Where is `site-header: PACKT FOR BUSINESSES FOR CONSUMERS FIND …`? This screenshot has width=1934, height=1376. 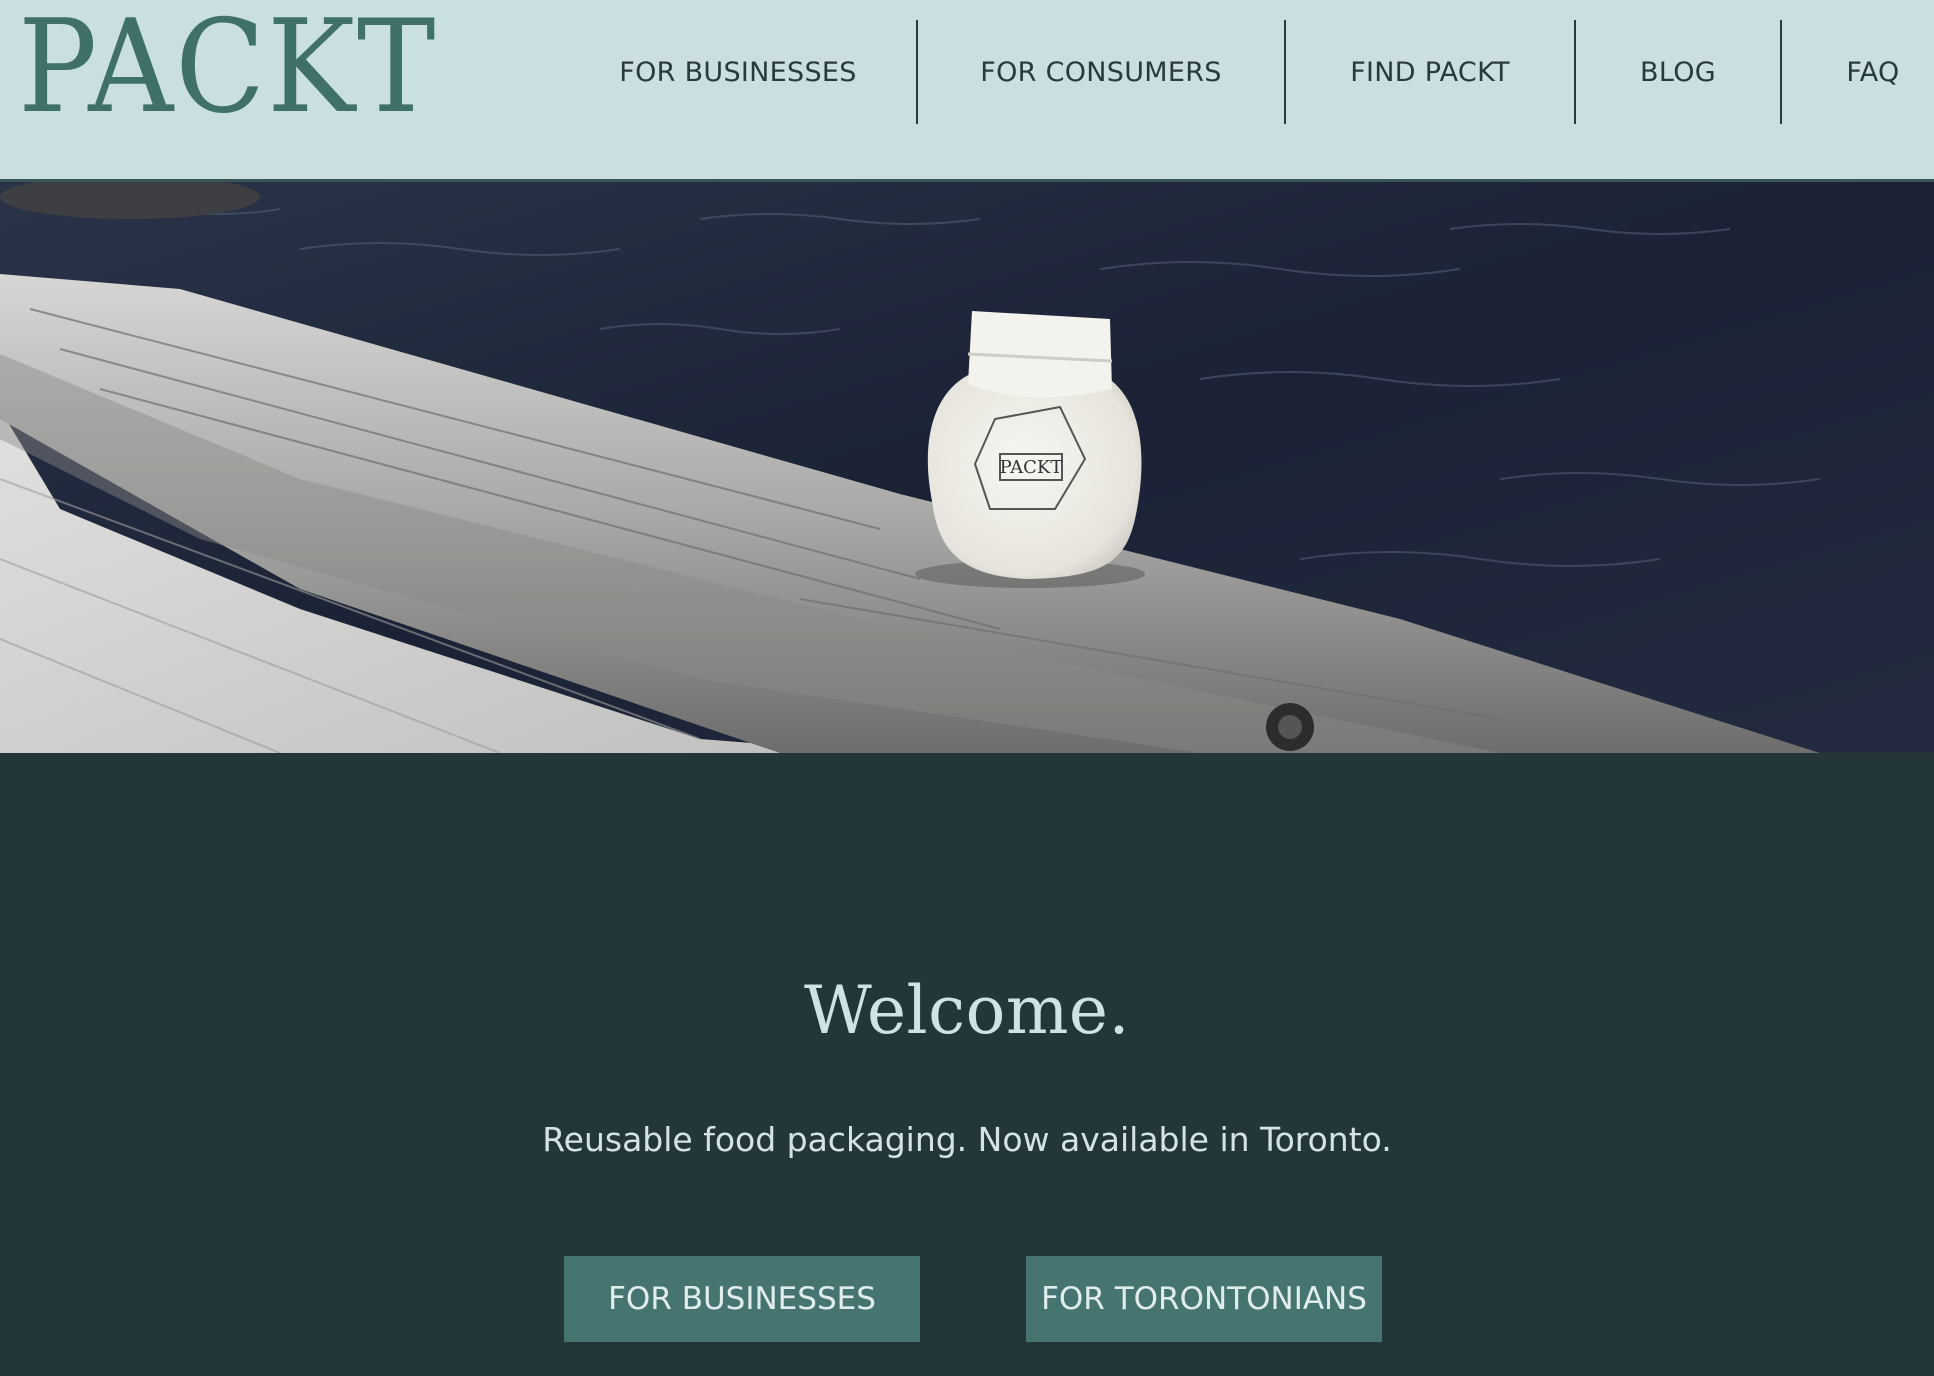
site-header: PACKT FOR BUSINESSES FOR CONSUMERS FIND … is located at coordinates (967, 89).